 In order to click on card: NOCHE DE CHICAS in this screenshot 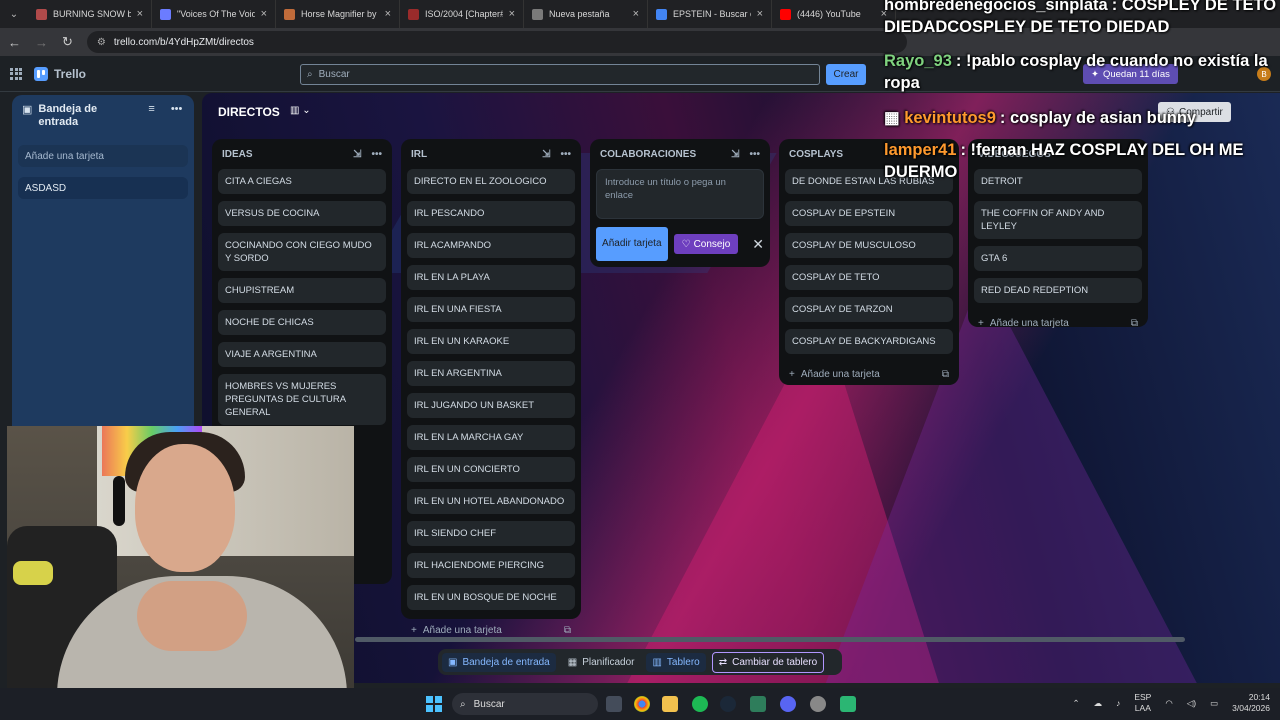, I will do `click(302, 322)`.